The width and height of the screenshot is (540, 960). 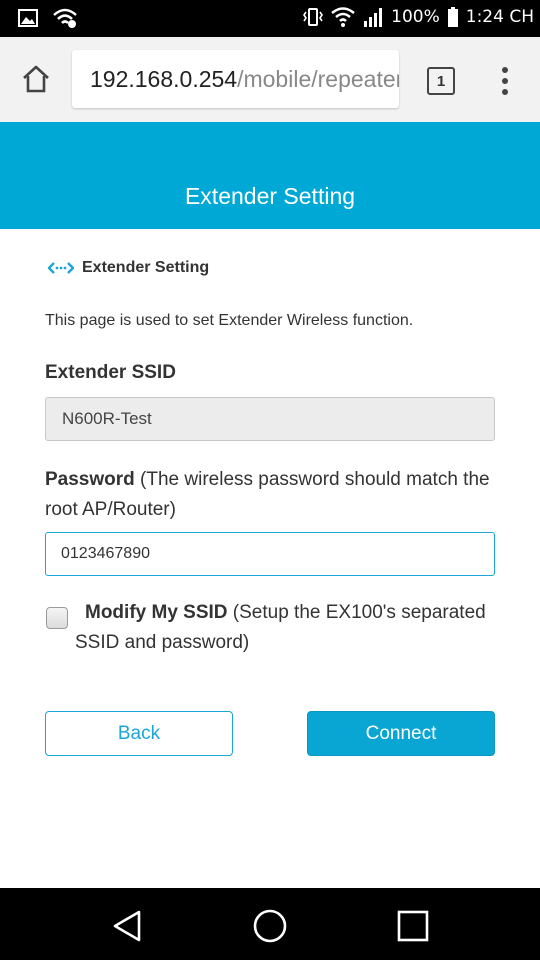 What do you see at coordinates (28, 18) in the screenshot?
I see `gallery-icon` at bounding box center [28, 18].